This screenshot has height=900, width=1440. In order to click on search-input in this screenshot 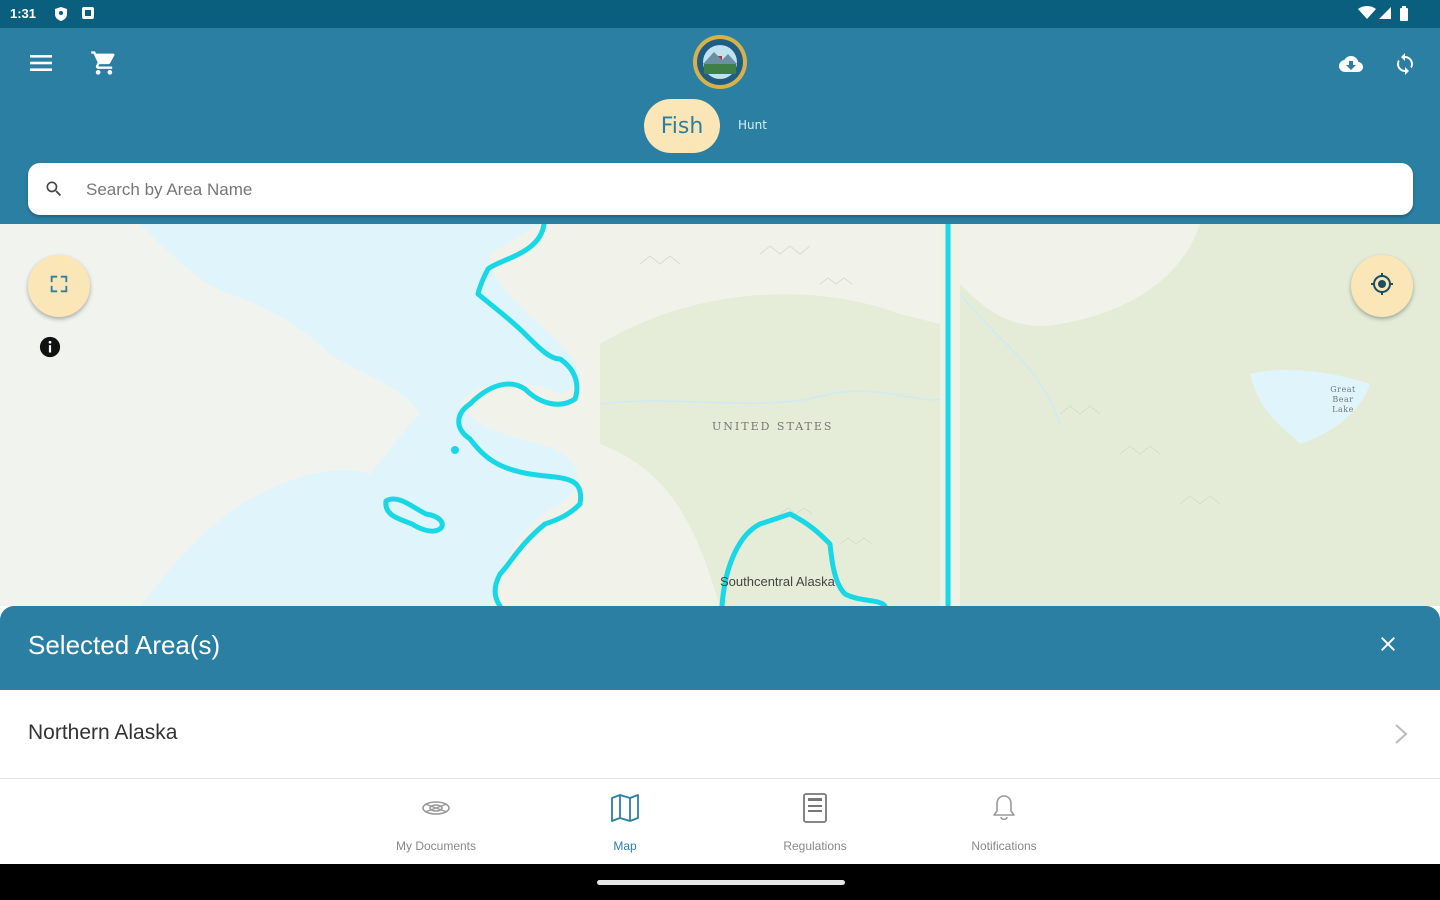, I will do `click(736, 190)`.